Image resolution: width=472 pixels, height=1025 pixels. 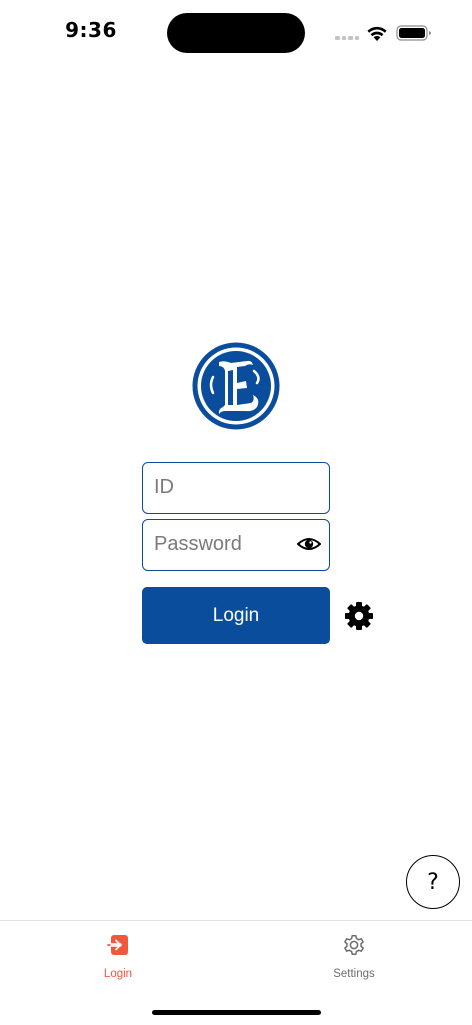 I want to click on password-field-container, so click(x=236, y=545).